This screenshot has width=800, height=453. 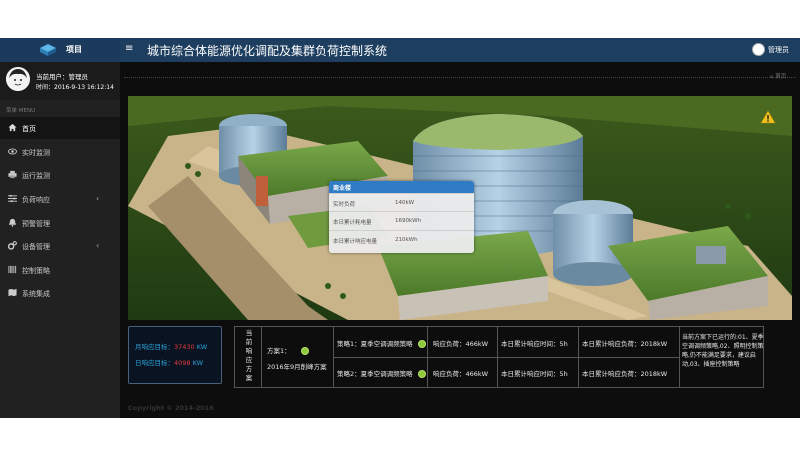 I want to click on page-title: 城市综合体能源优化调配及集群负荷控制系统, so click(x=267, y=51).